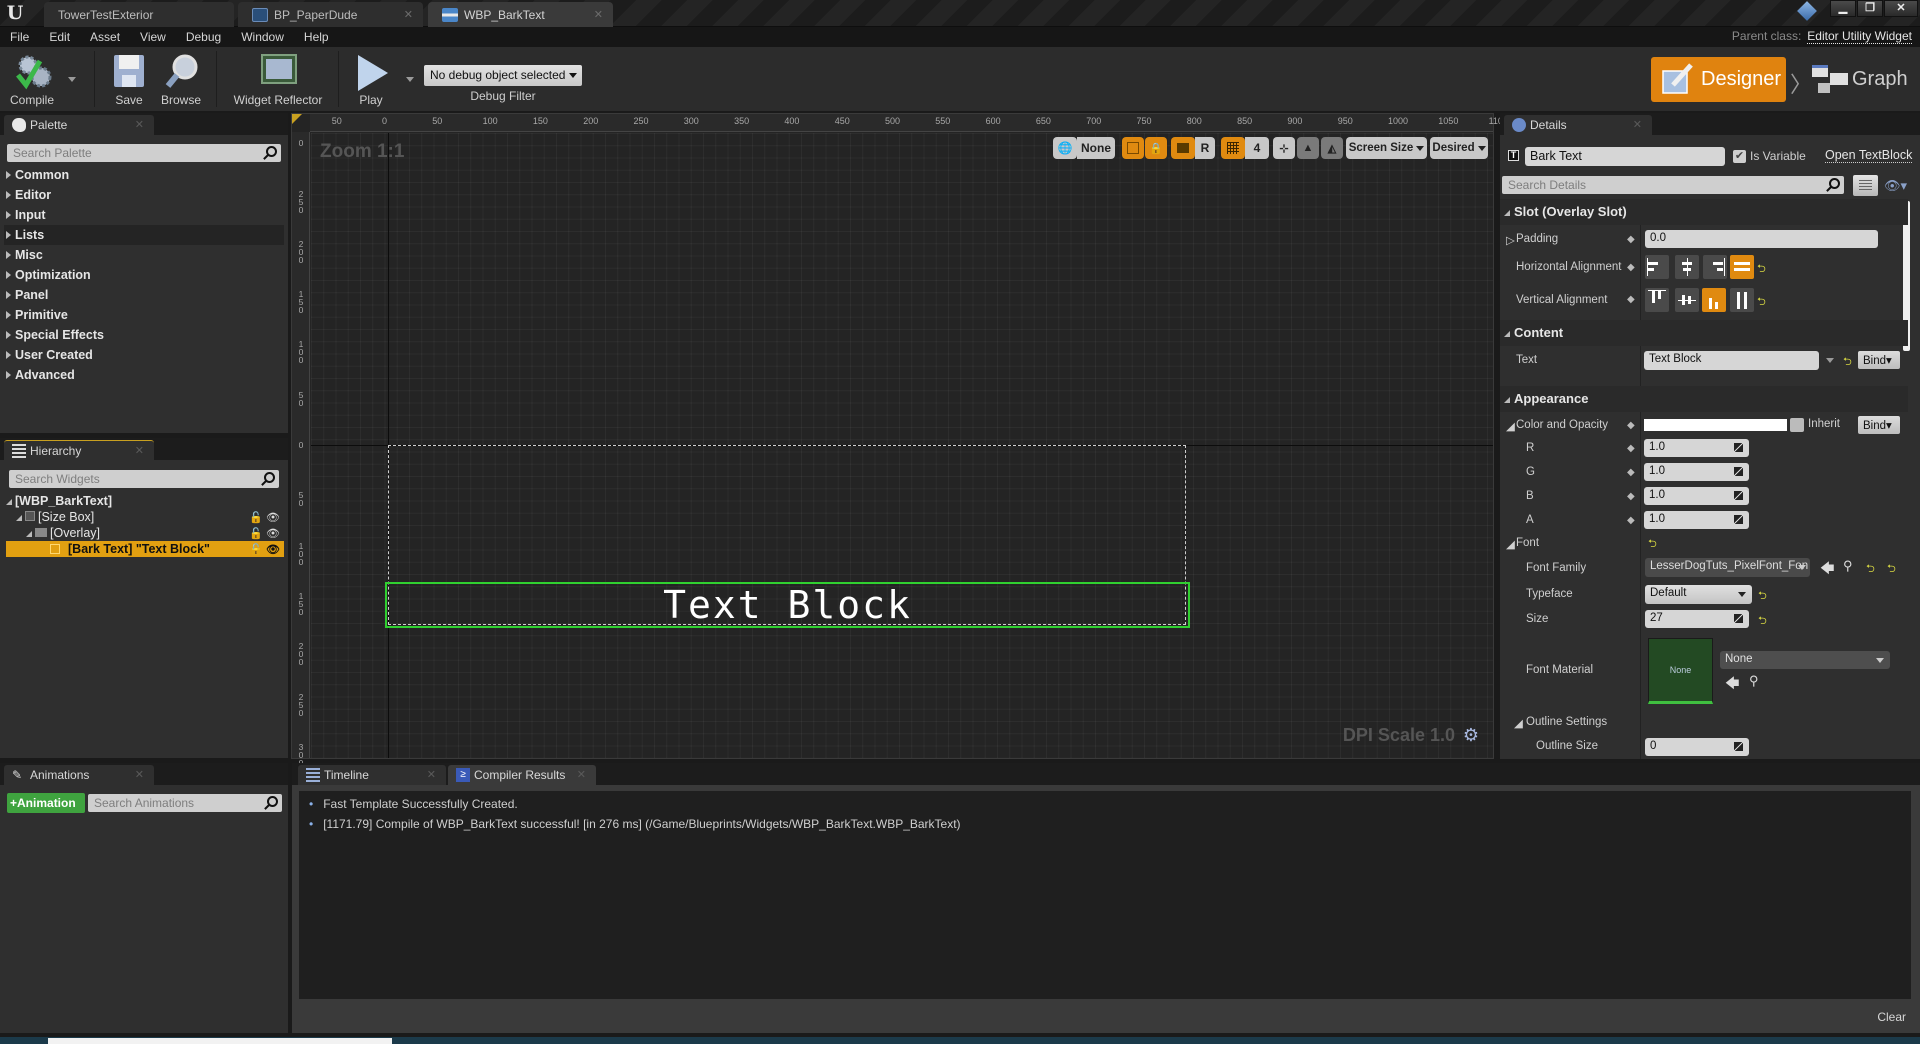 This screenshot has height=1044, width=1920. What do you see at coordinates (1742, 300) in the screenshot?
I see `v-align-fill-button` at bounding box center [1742, 300].